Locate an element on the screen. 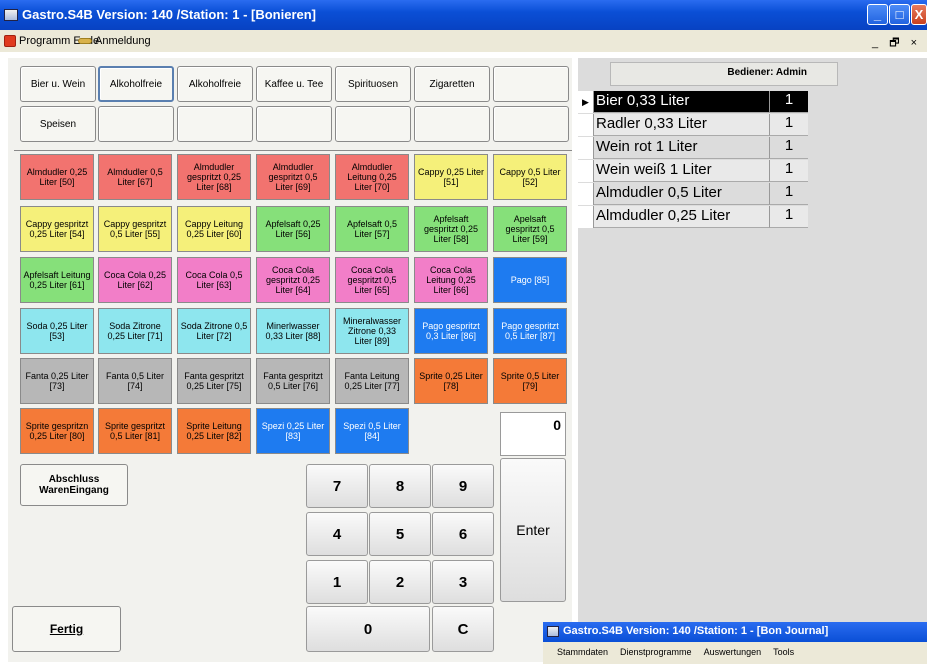 Image resolution: width=927 pixels, height=664 pixels. row-pointer-icon: ▶ is located at coordinates (586, 102).